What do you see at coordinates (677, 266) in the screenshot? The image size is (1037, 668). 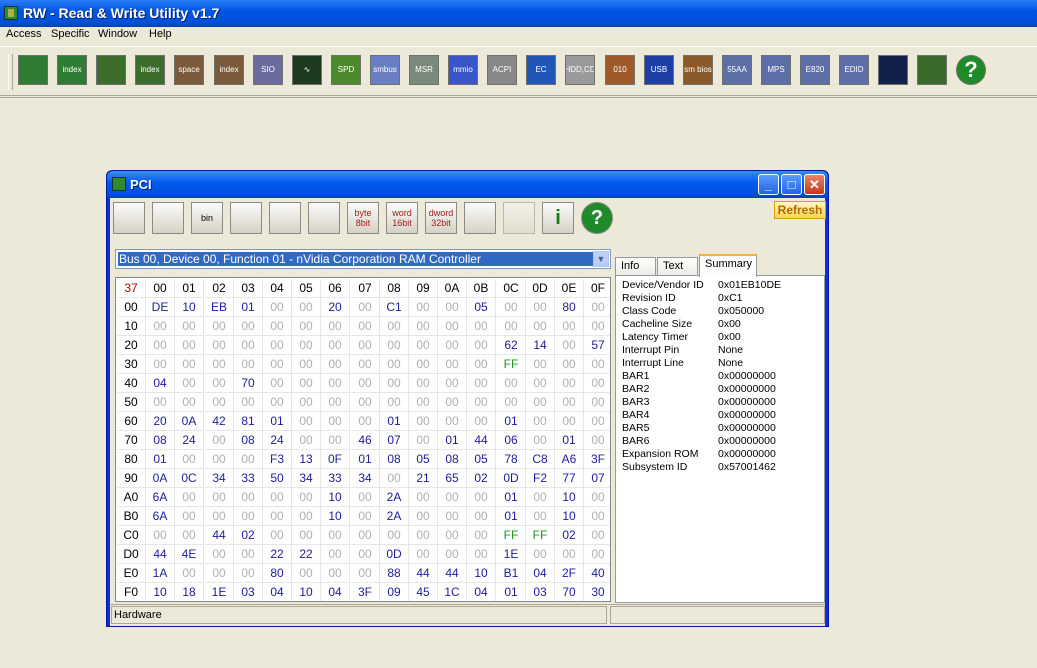 I see `tab-text: Text` at bounding box center [677, 266].